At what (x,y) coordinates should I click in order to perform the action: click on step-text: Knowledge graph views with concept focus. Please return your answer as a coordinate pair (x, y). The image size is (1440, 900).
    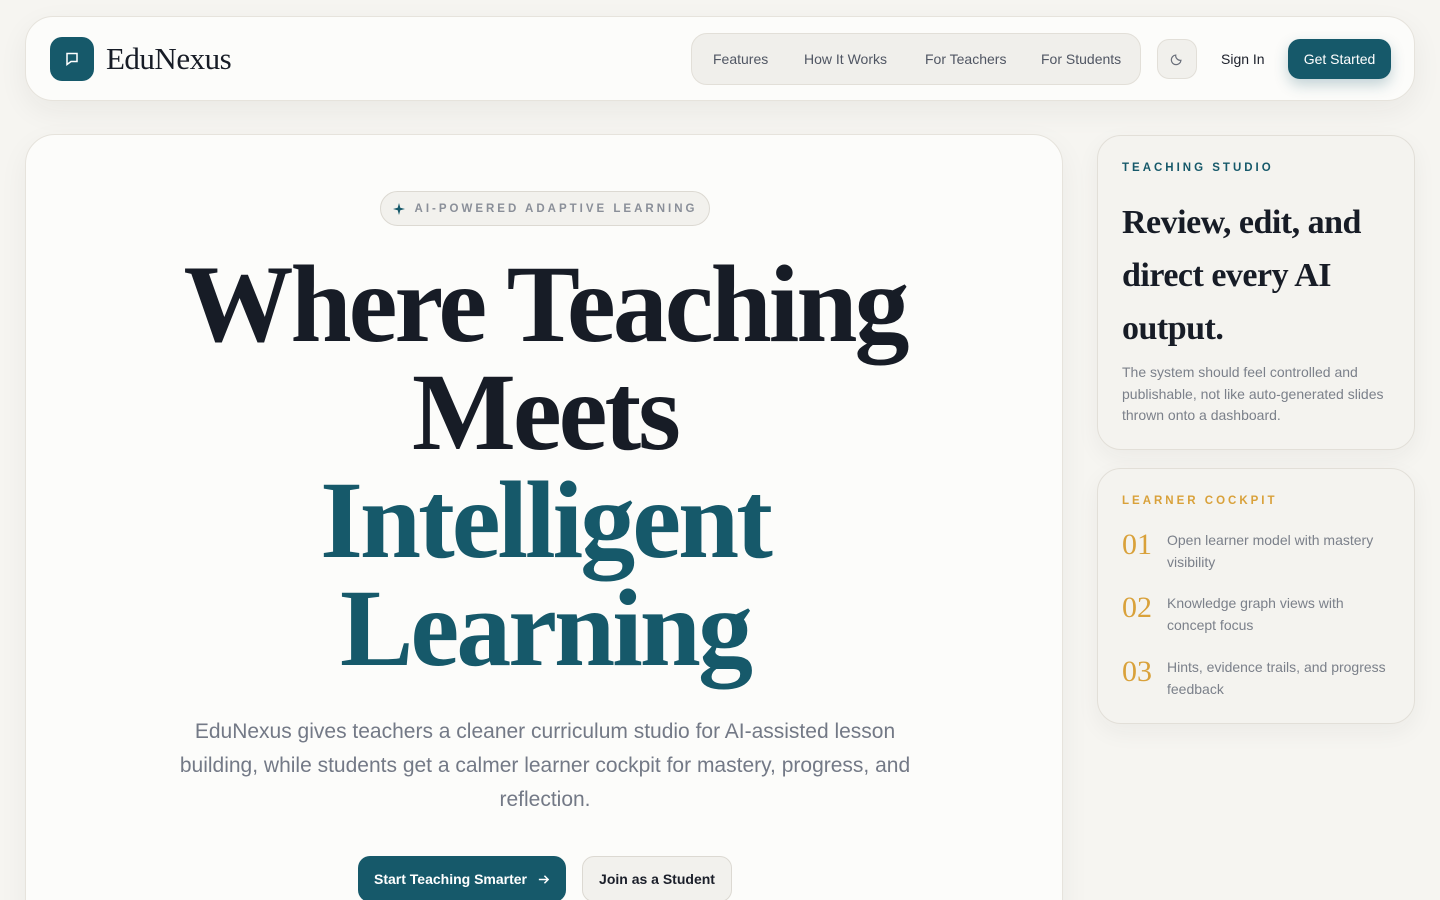
    Looking at the image, I should click on (1255, 614).